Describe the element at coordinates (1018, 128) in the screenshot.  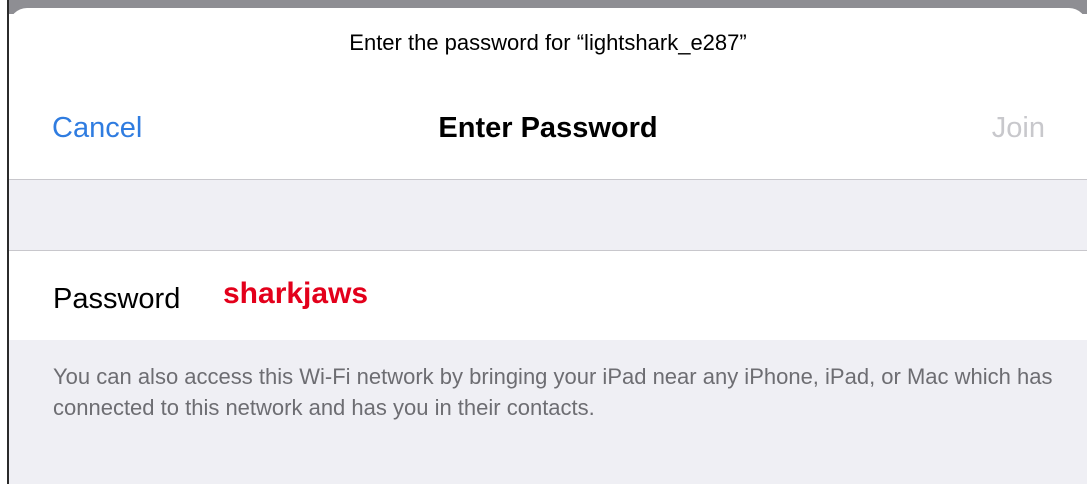
I see `join-button: Join` at that location.